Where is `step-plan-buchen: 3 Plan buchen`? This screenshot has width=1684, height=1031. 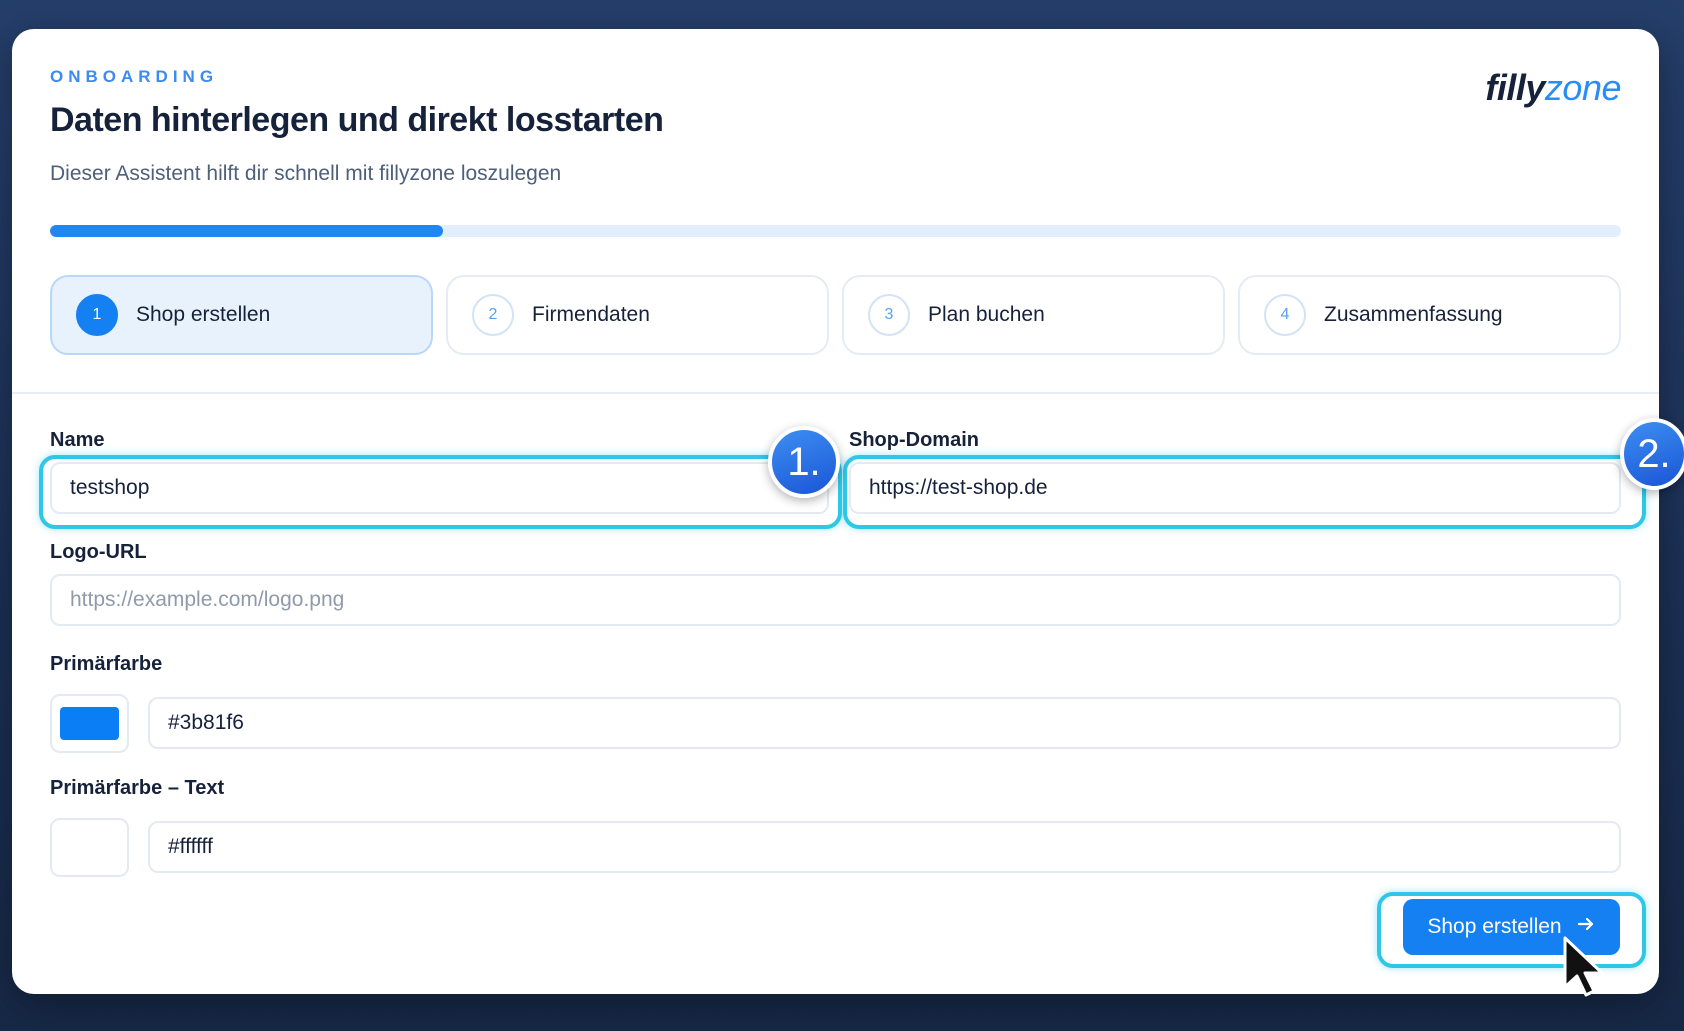
step-plan-buchen: 3 Plan buchen is located at coordinates (1033, 315).